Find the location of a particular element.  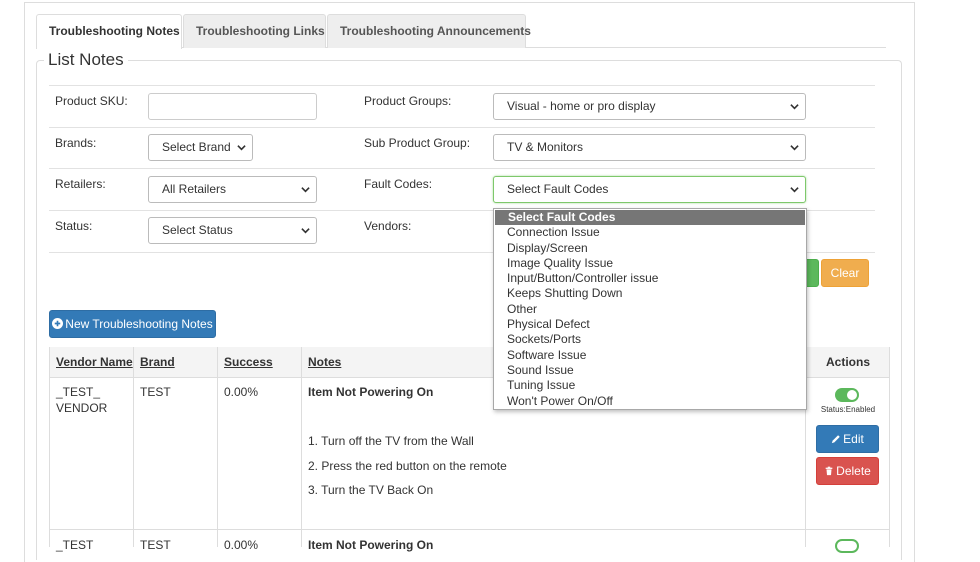

fault-code-option: Software Issue is located at coordinates (650, 355).